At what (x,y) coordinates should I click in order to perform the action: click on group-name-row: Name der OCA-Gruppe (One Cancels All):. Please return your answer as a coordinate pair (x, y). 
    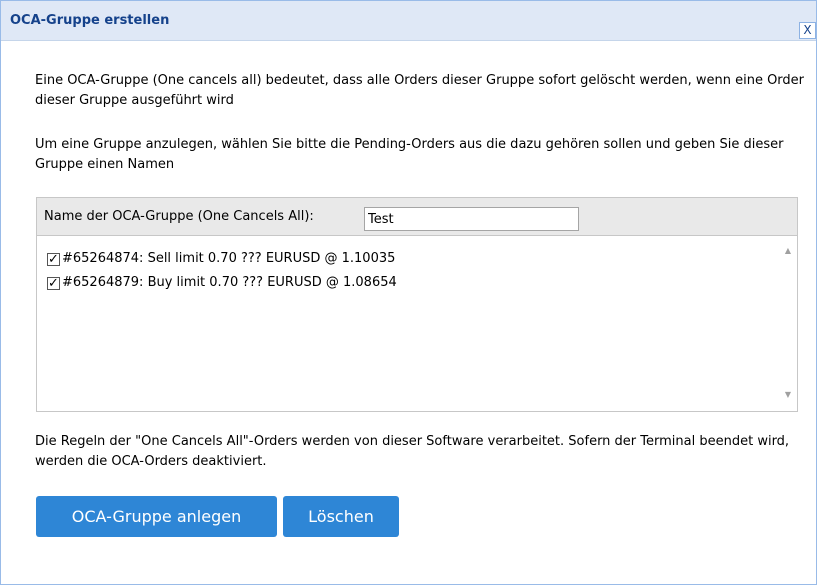
    Looking at the image, I should click on (417, 217).